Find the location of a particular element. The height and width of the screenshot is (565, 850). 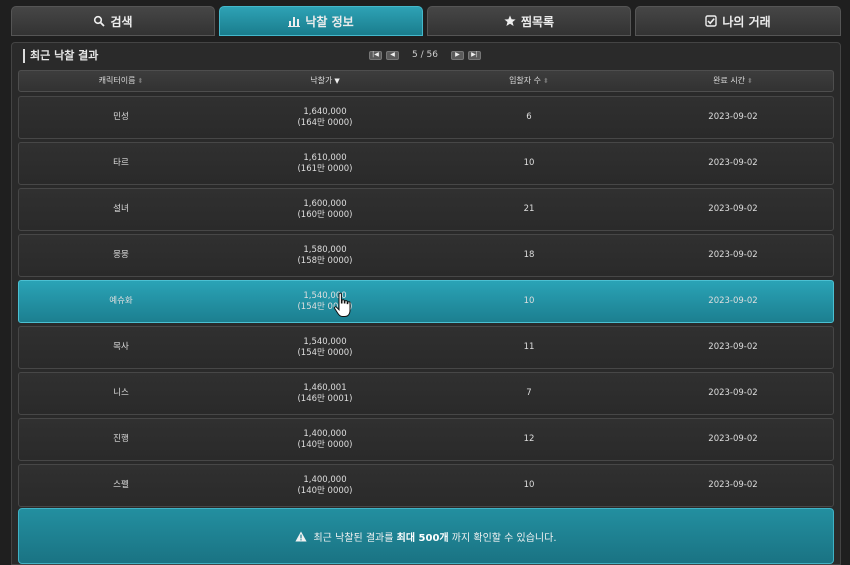

character-name: 진행 is located at coordinates (121, 439).